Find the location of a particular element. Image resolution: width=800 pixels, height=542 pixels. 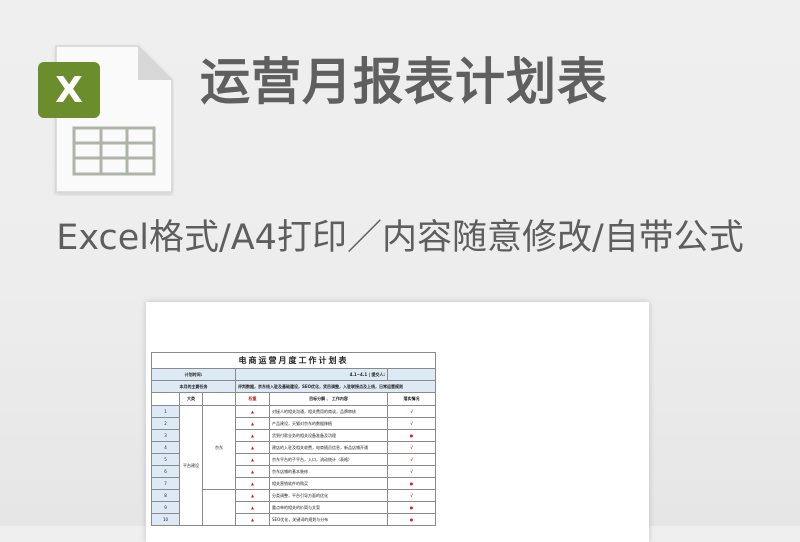

page-title: 运营月报表计划表 is located at coordinates (404, 82).